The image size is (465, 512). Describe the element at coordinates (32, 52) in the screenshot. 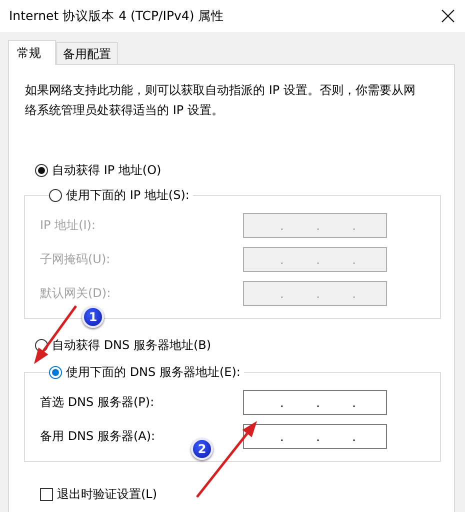

I see `tab: 常规` at that location.